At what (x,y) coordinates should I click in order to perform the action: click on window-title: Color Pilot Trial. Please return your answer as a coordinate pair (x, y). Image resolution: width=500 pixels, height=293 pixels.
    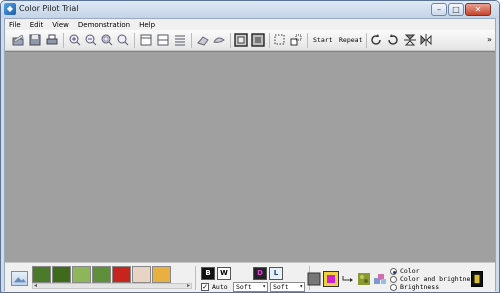
    Looking at the image, I should click on (49, 8).